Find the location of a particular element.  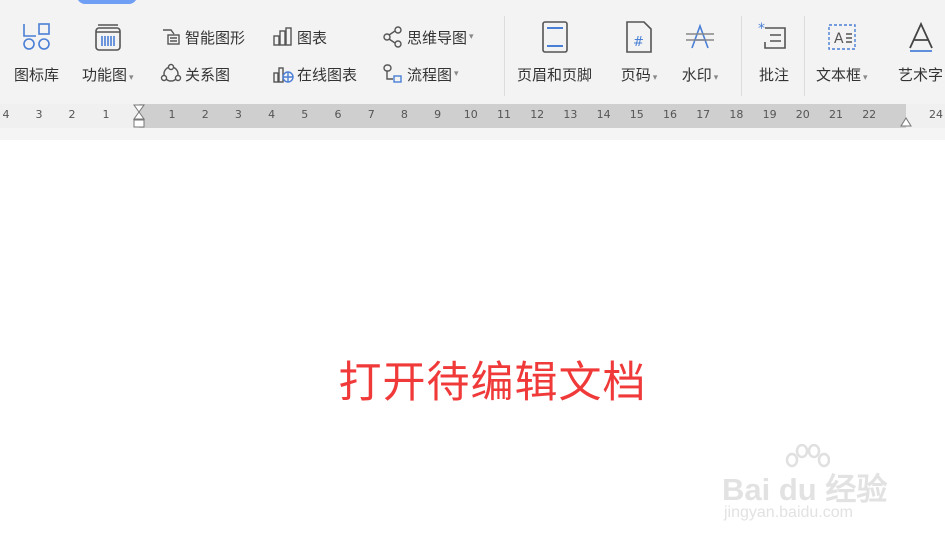

mind-map-button: 思维导图 ▾ is located at coordinates (428, 37).